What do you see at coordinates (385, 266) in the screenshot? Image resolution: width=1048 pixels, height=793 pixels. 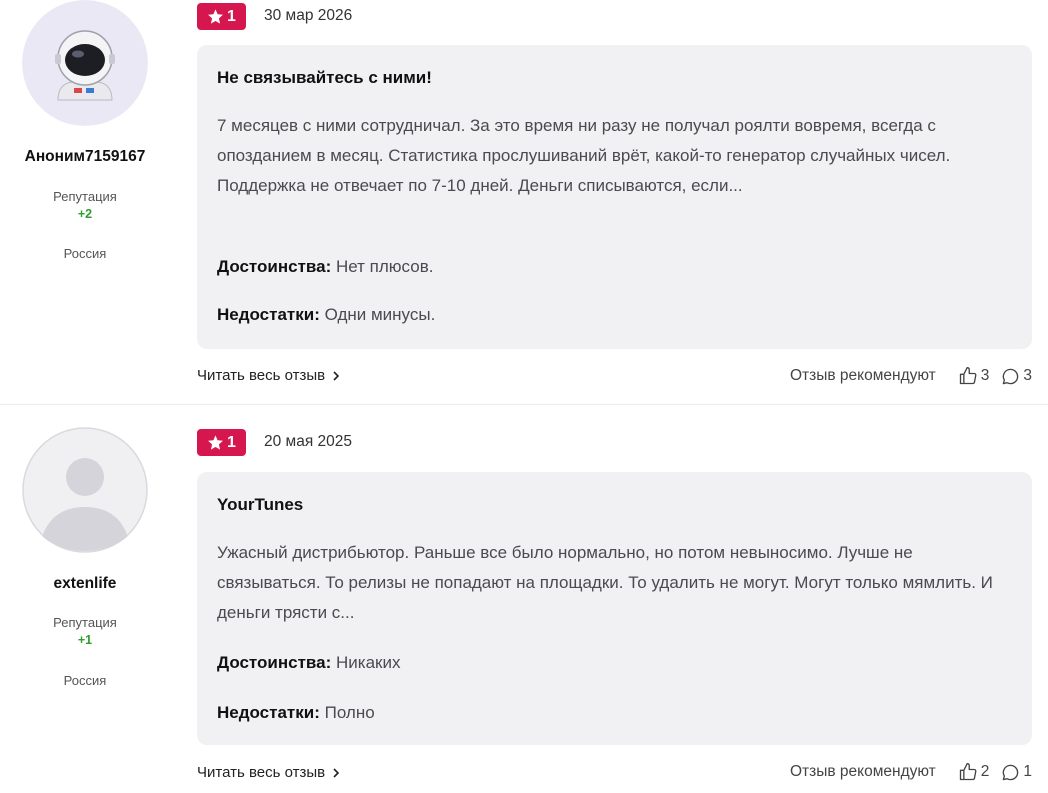 I see `pros-text: Нет плюсов.` at bounding box center [385, 266].